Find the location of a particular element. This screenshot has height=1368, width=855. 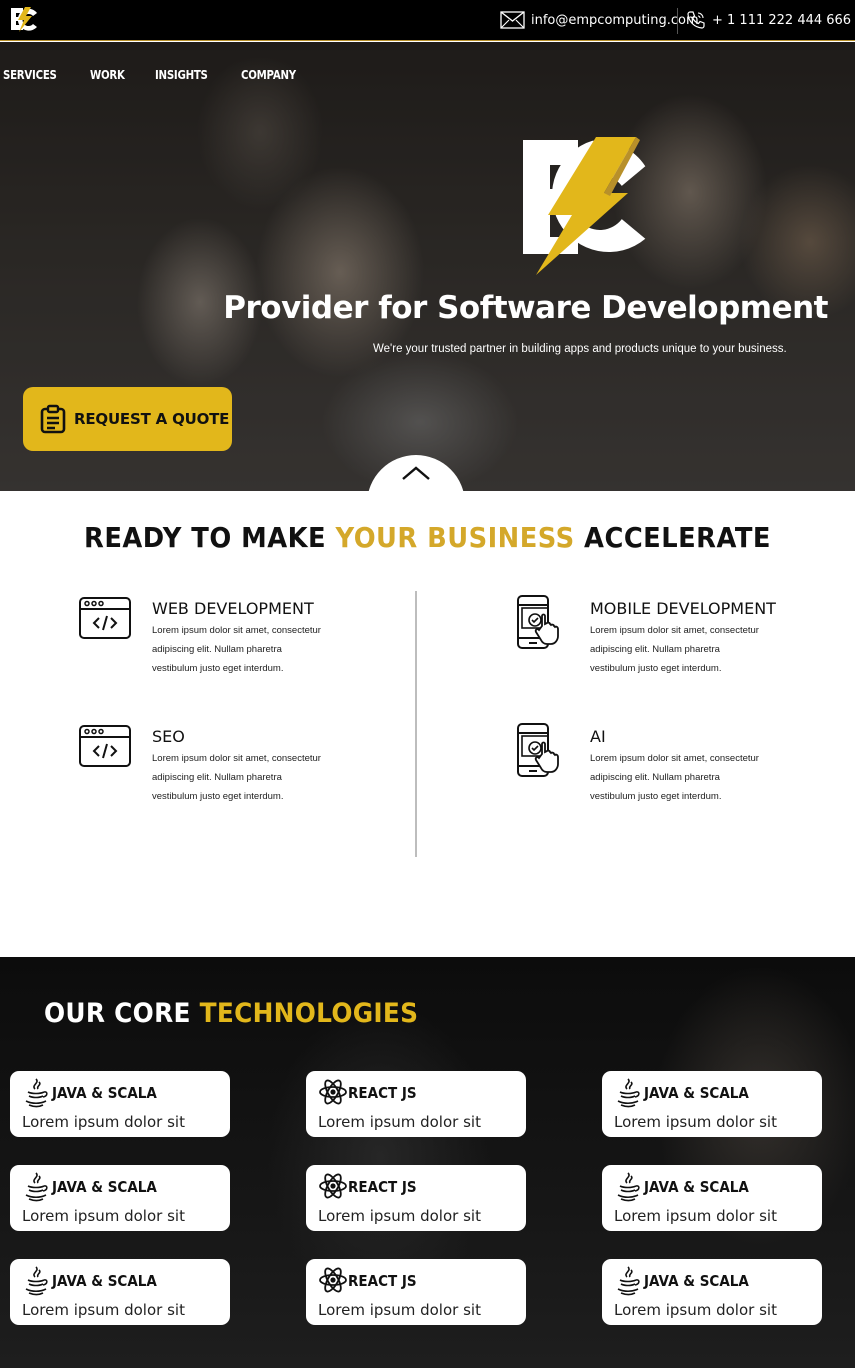

request-quote-button: REQUEST A QUOTE is located at coordinates (127, 419).